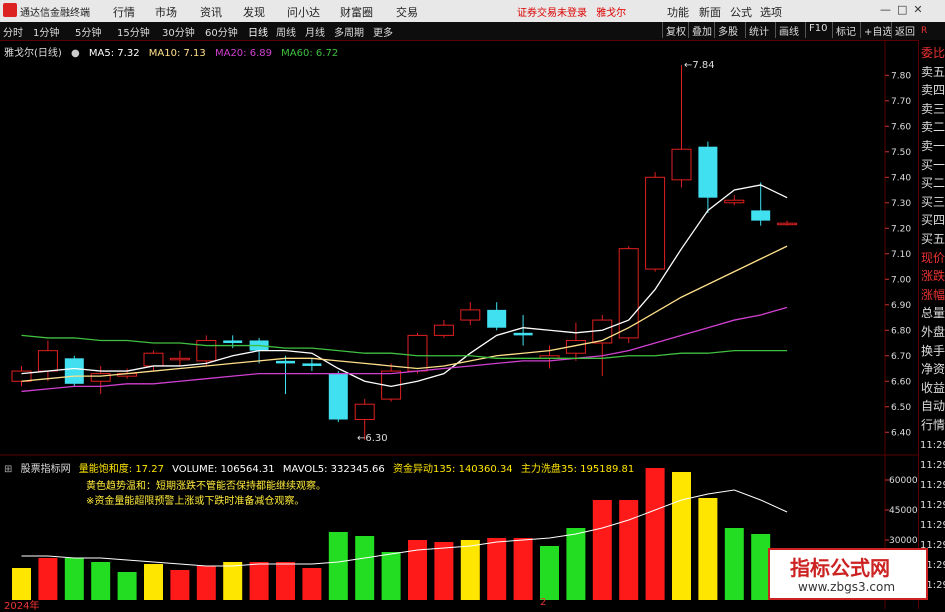 Image resolution: width=945 pixels, height=612 pixels. What do you see at coordinates (315, 31) in the screenshot?
I see `period-monthly: 月线` at bounding box center [315, 31].